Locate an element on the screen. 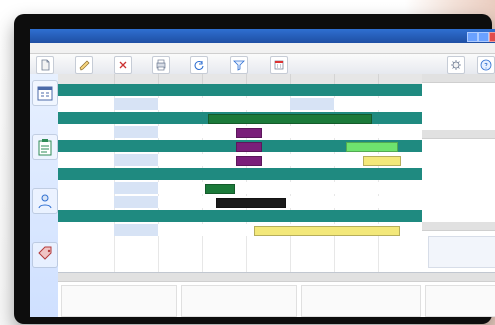 This screenshot has width=495, height=325. refresh-icon is located at coordinates (199, 65).